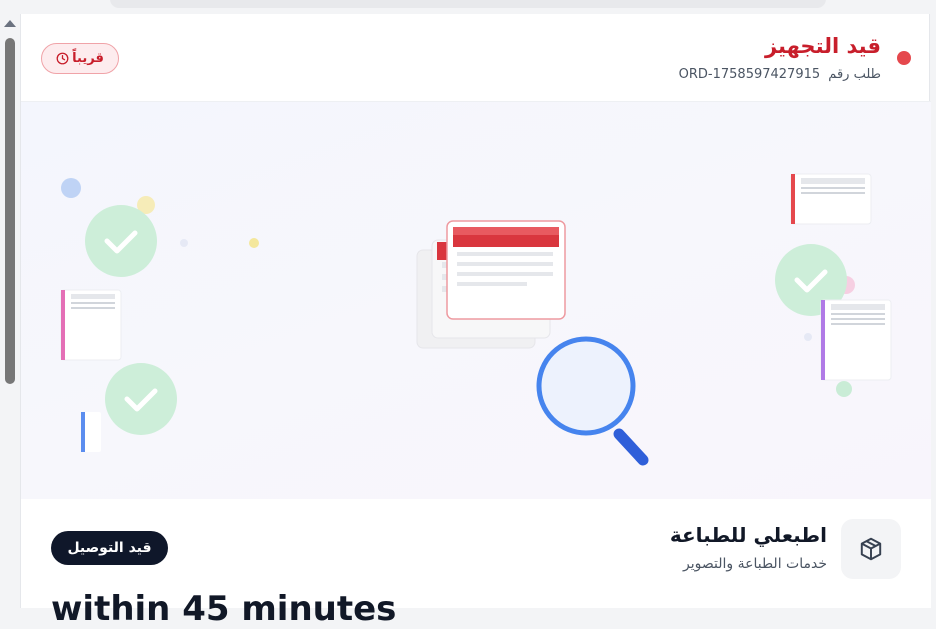 The image size is (936, 629). Describe the element at coordinates (468, 4) in the screenshot. I see `address-bar` at that location.